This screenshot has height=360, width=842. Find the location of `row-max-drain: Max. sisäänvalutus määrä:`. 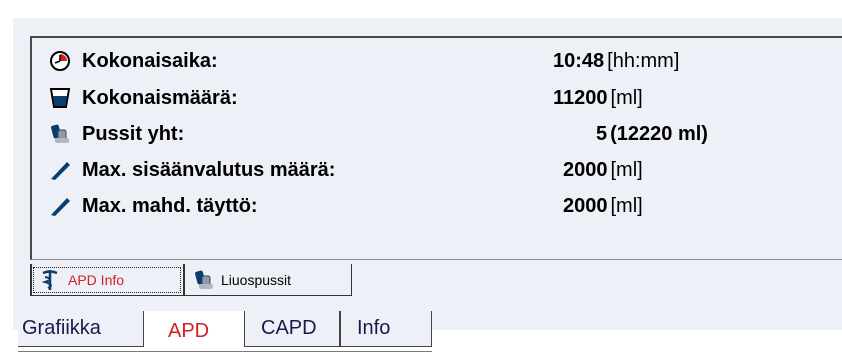

row-max-drain: Max. sisäänvalutus määrä: is located at coordinates (191, 170).